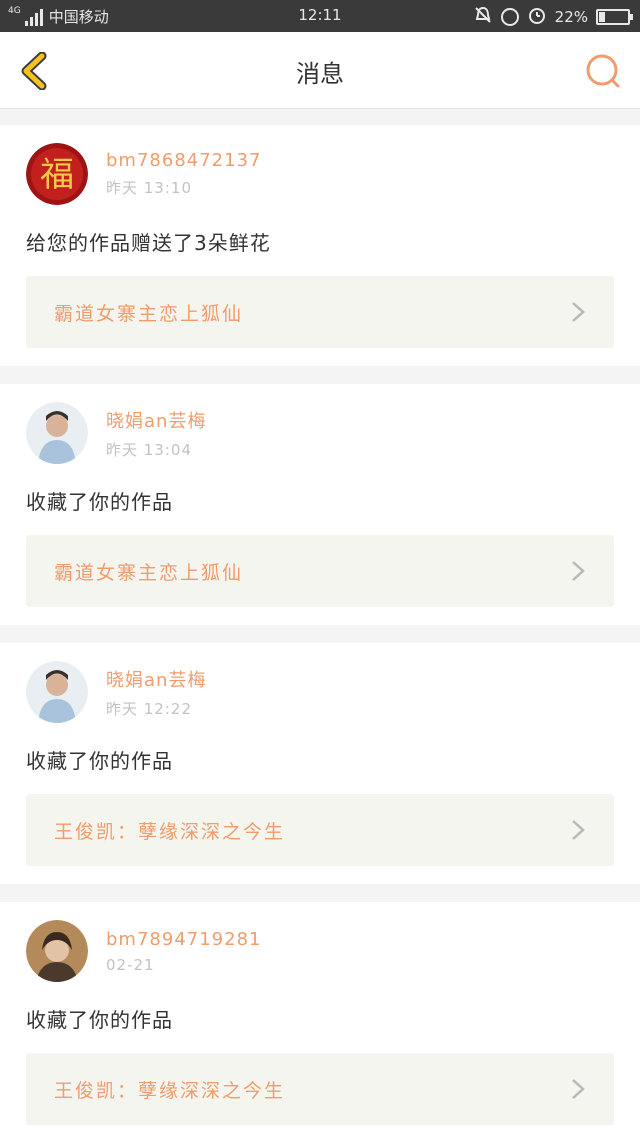 Image resolution: width=640 pixels, height=1143 pixels. I want to click on battery-icon, so click(614, 17).